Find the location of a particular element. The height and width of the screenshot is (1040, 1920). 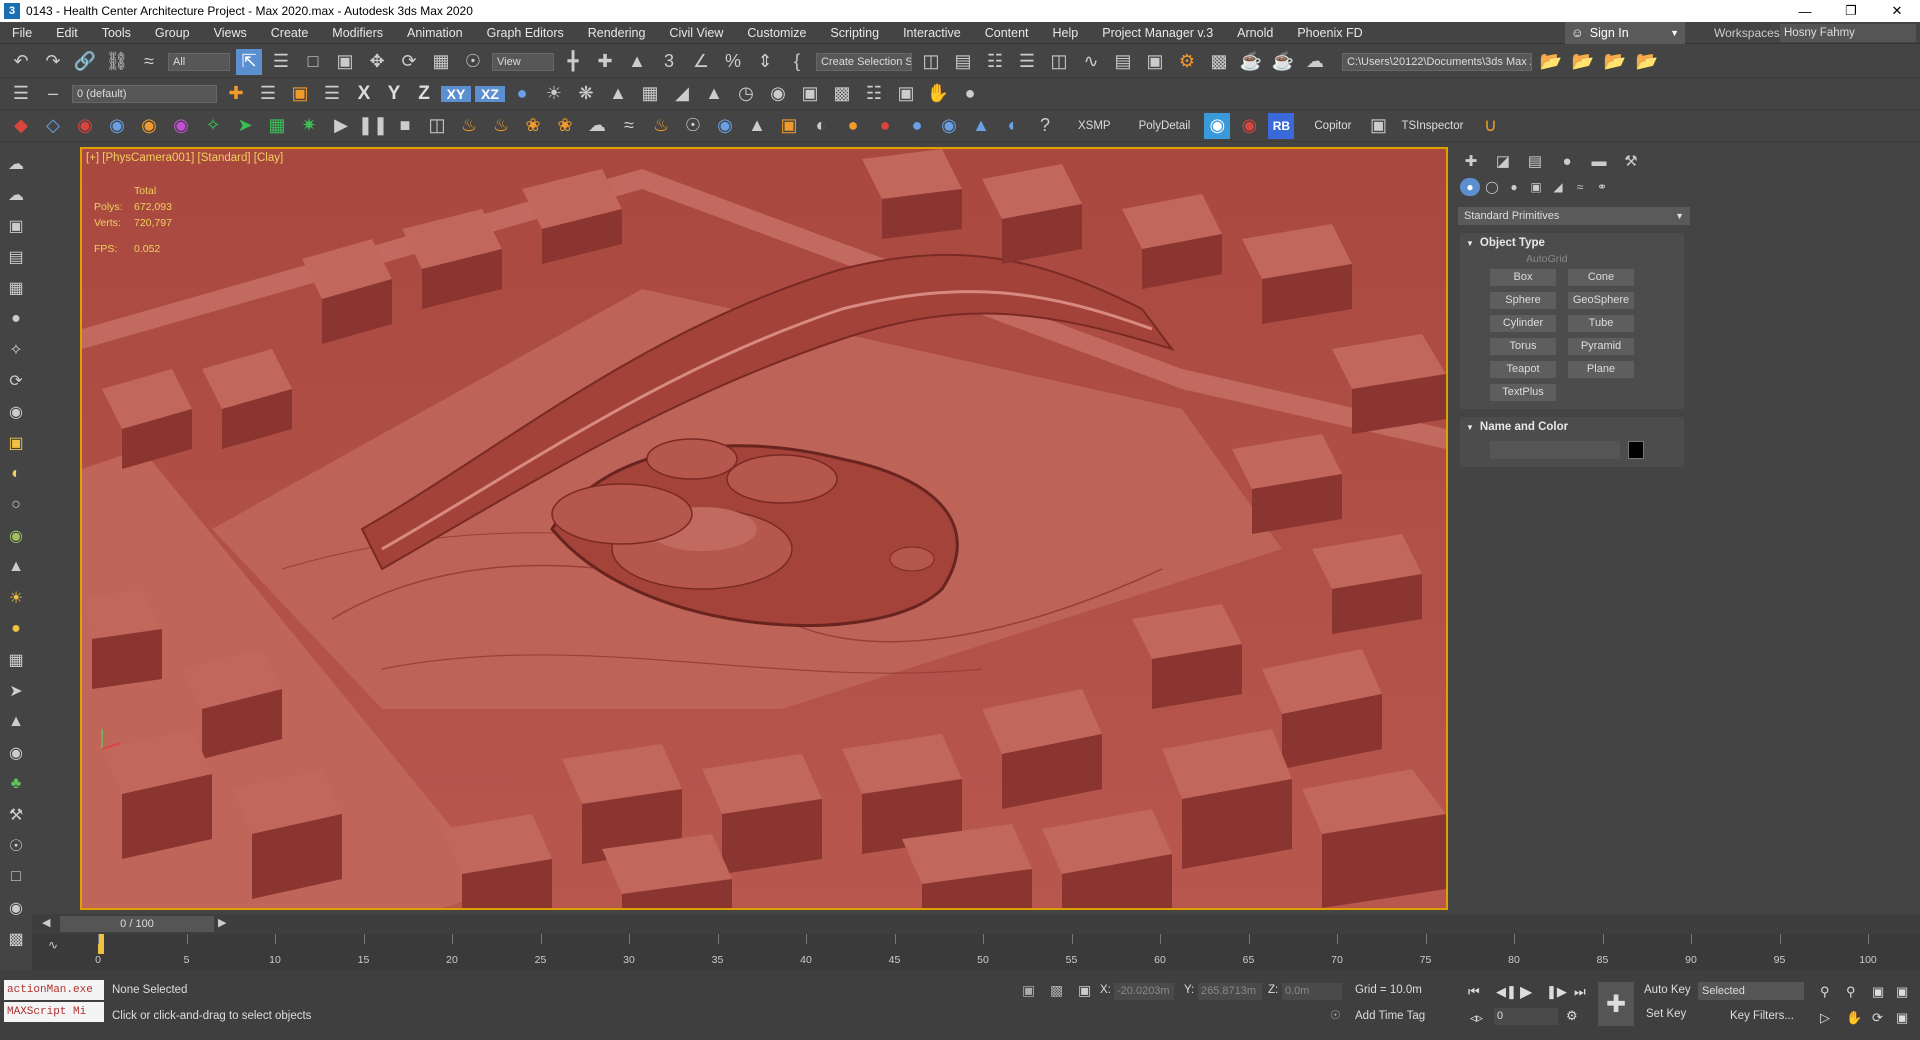

hemisphere-icon: ◐ is located at coordinates (16, 474).